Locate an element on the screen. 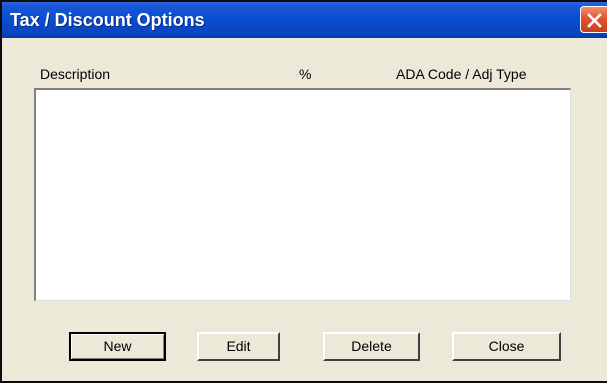 Image resolution: width=609 pixels, height=383 pixels. close-x-icon is located at coordinates (594, 20).